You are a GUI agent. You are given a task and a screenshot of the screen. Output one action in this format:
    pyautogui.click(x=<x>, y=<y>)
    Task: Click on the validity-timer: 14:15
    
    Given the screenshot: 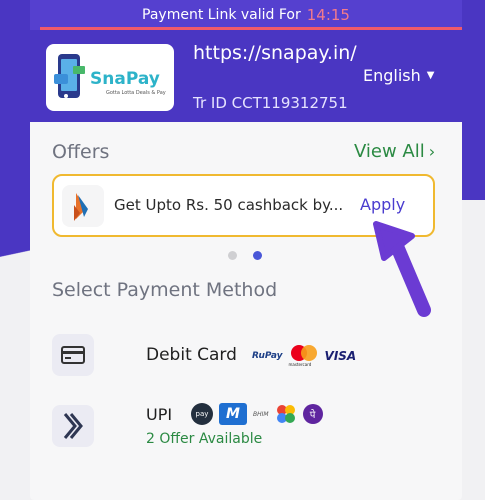 What is the action you would take?
    pyautogui.click(x=328, y=15)
    